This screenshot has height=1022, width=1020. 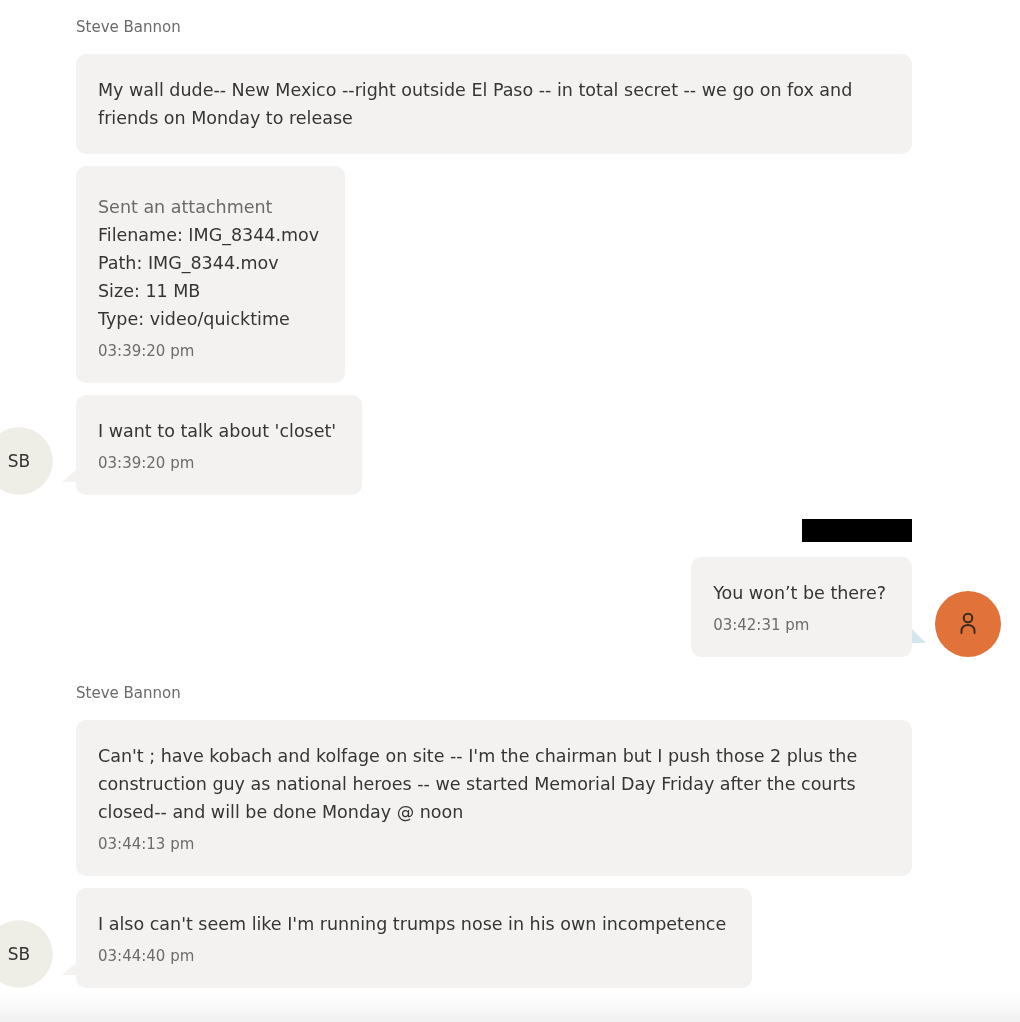 What do you see at coordinates (919, 636) in the screenshot?
I see `bubble-tail-icon` at bounding box center [919, 636].